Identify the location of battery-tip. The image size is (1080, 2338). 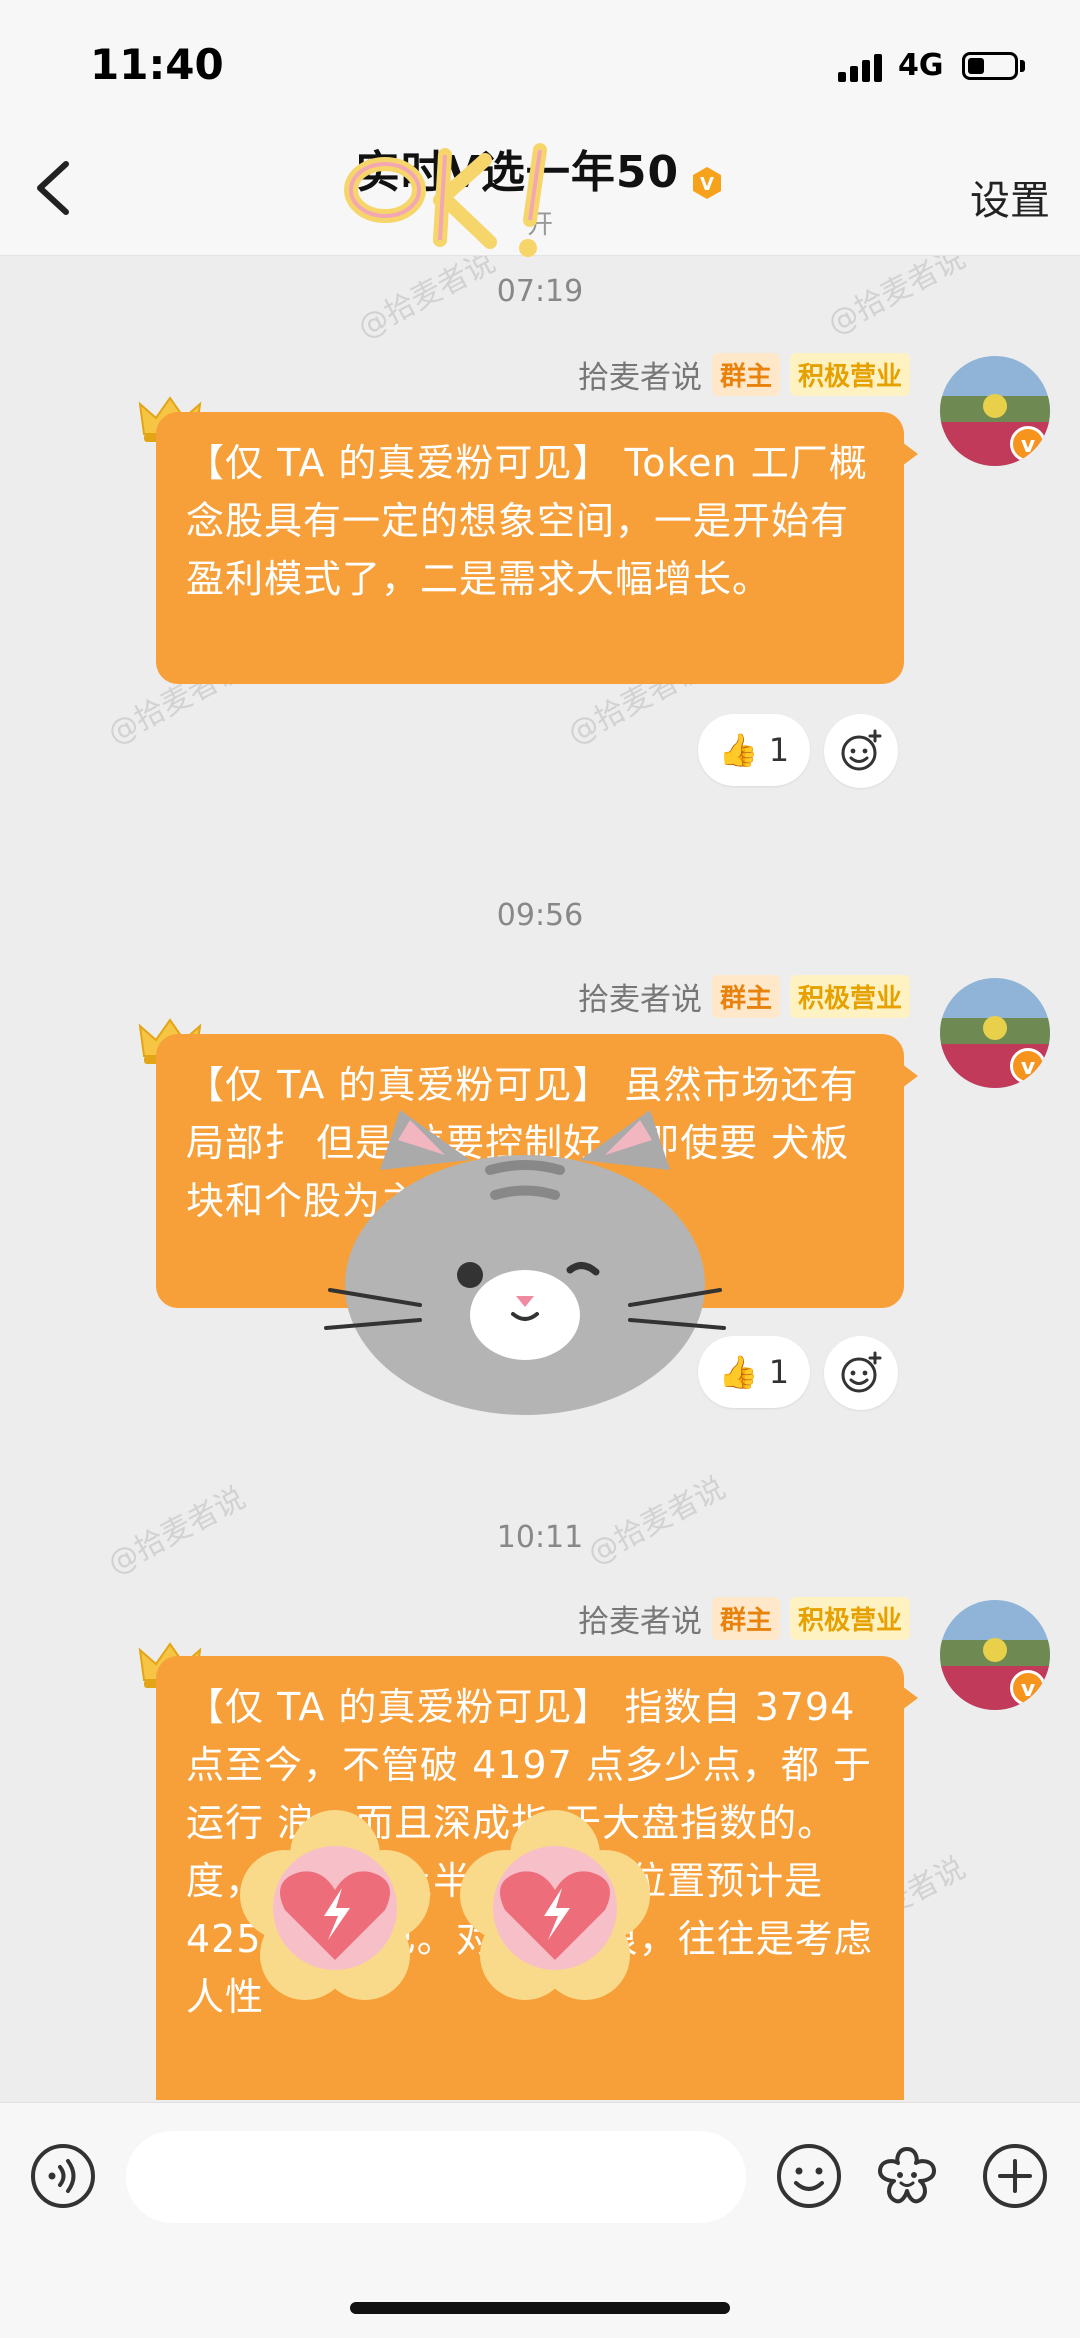
(1022, 66).